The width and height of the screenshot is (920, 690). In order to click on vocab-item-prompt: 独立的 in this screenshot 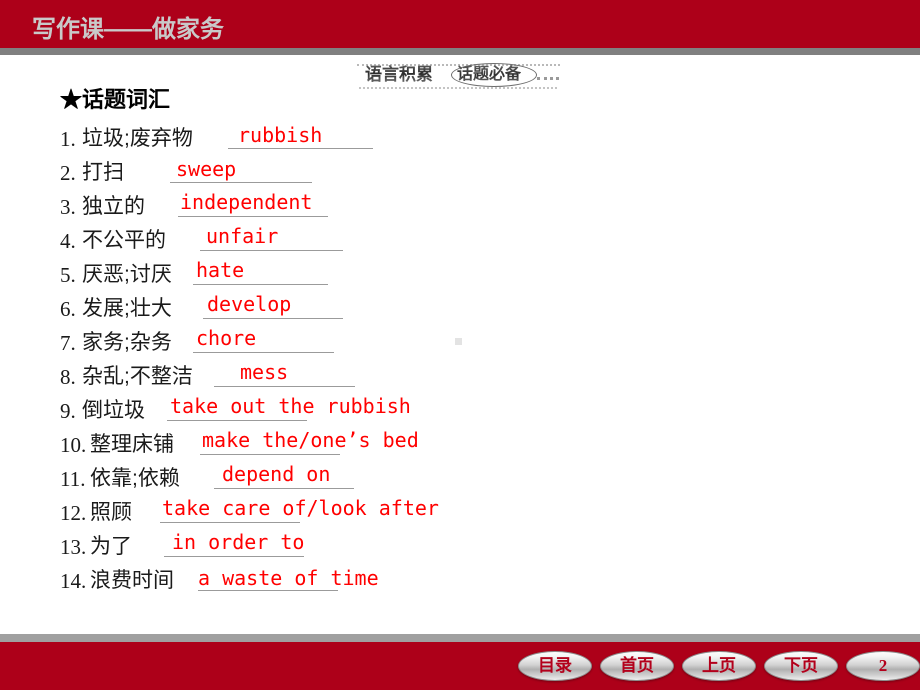, I will do `click(113, 206)`.